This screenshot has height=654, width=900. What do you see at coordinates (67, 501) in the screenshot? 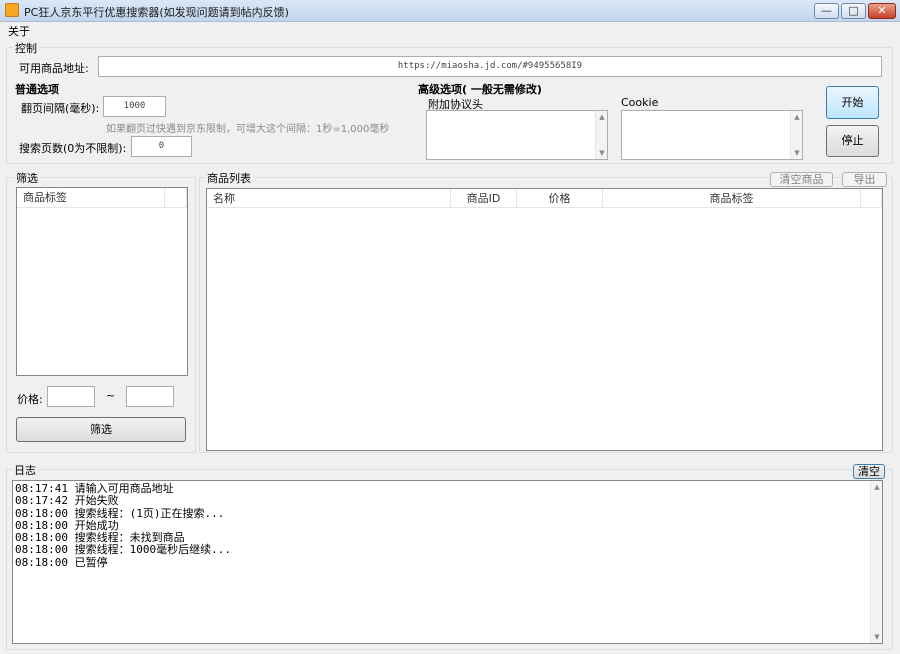
I see `log-line: 08:17:42 开始失败` at bounding box center [67, 501].